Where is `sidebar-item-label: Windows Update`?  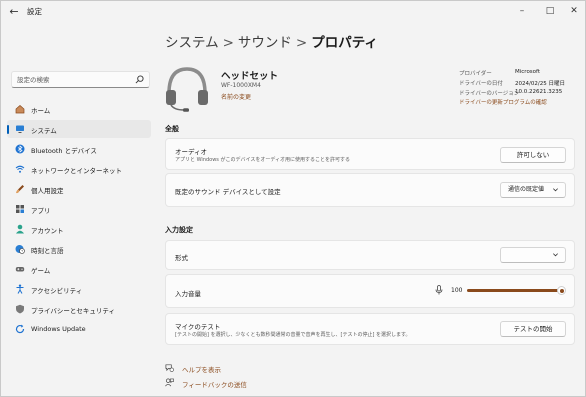
sidebar-item-label: Windows Update is located at coordinates (58, 329).